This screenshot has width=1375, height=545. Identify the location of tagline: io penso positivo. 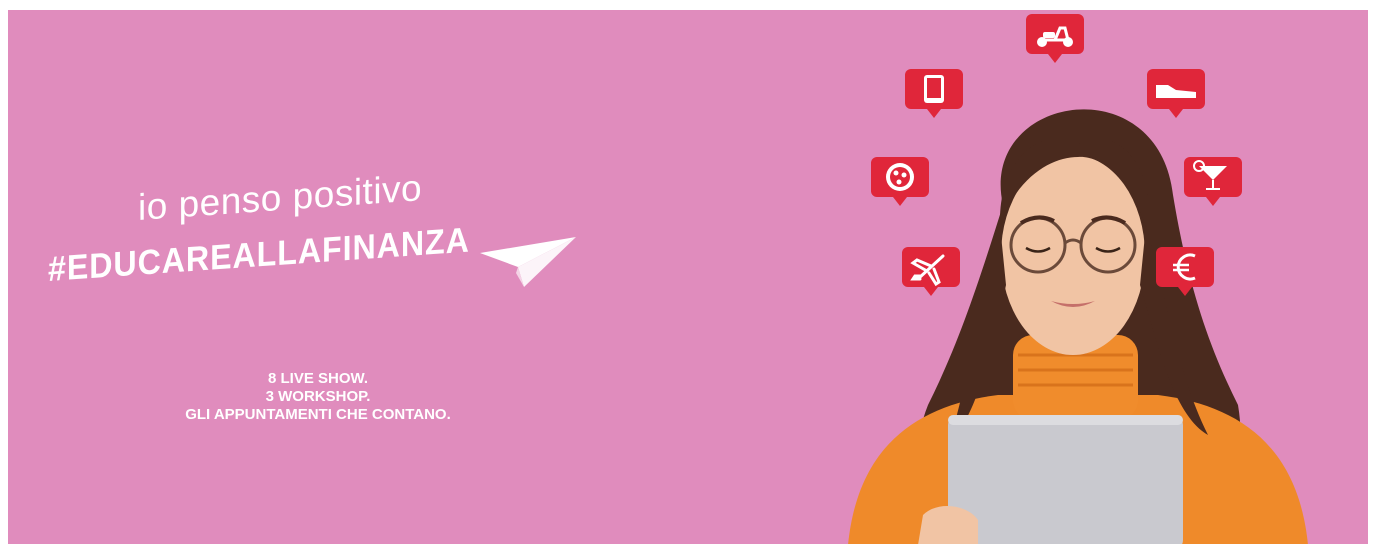
(280, 197).